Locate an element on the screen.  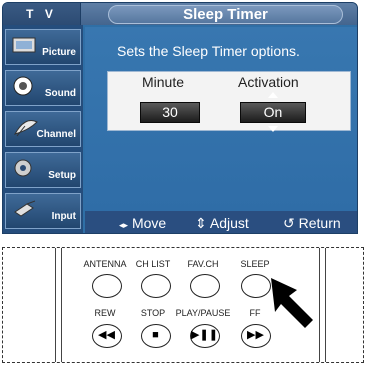
pointer-arrow-icon is located at coordinates (292, 303).